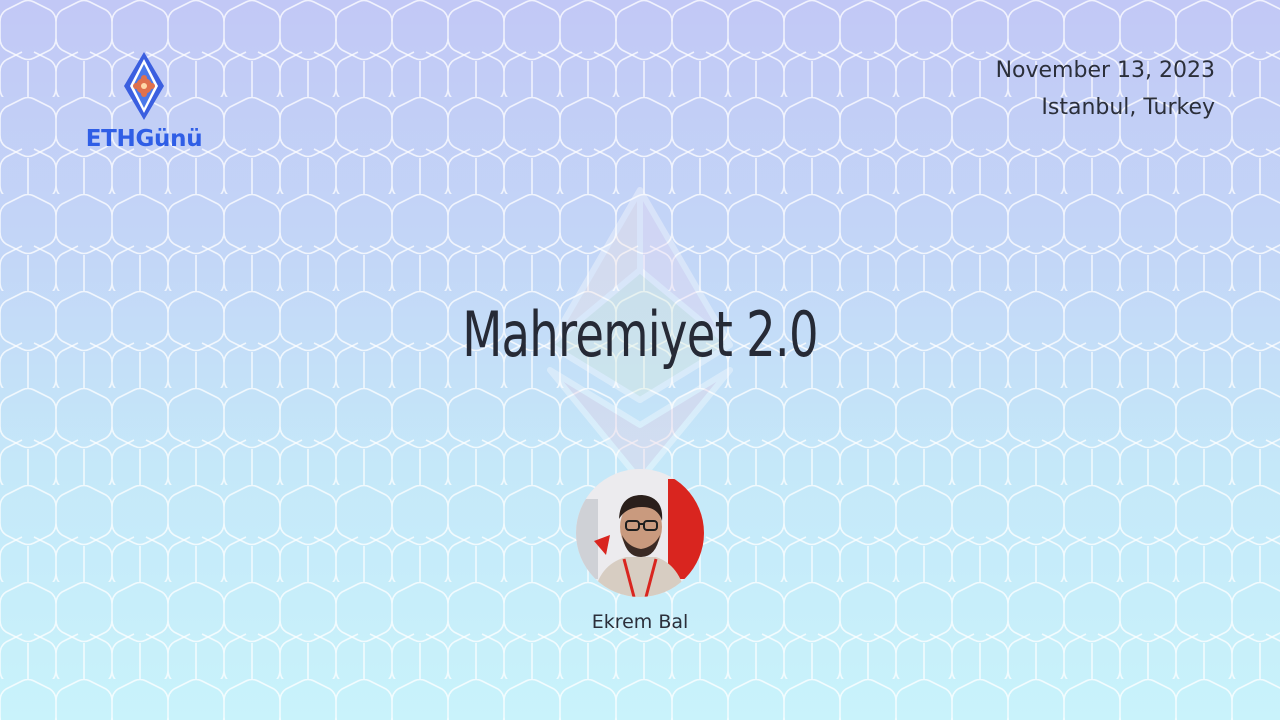 The image size is (1280, 720). What do you see at coordinates (640, 622) in the screenshot?
I see `speaker-name: Ekrem Bal` at bounding box center [640, 622].